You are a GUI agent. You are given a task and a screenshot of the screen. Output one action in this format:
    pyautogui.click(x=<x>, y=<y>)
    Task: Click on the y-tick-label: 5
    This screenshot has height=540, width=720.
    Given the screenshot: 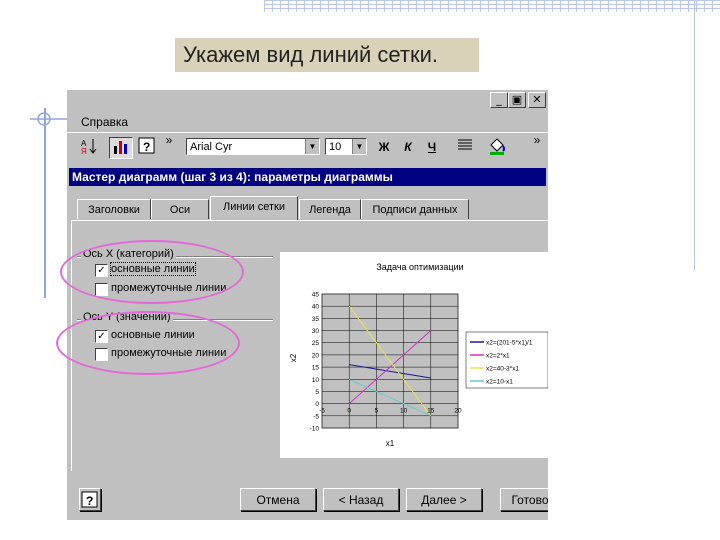 What is the action you would take?
    pyautogui.click(x=317, y=392)
    